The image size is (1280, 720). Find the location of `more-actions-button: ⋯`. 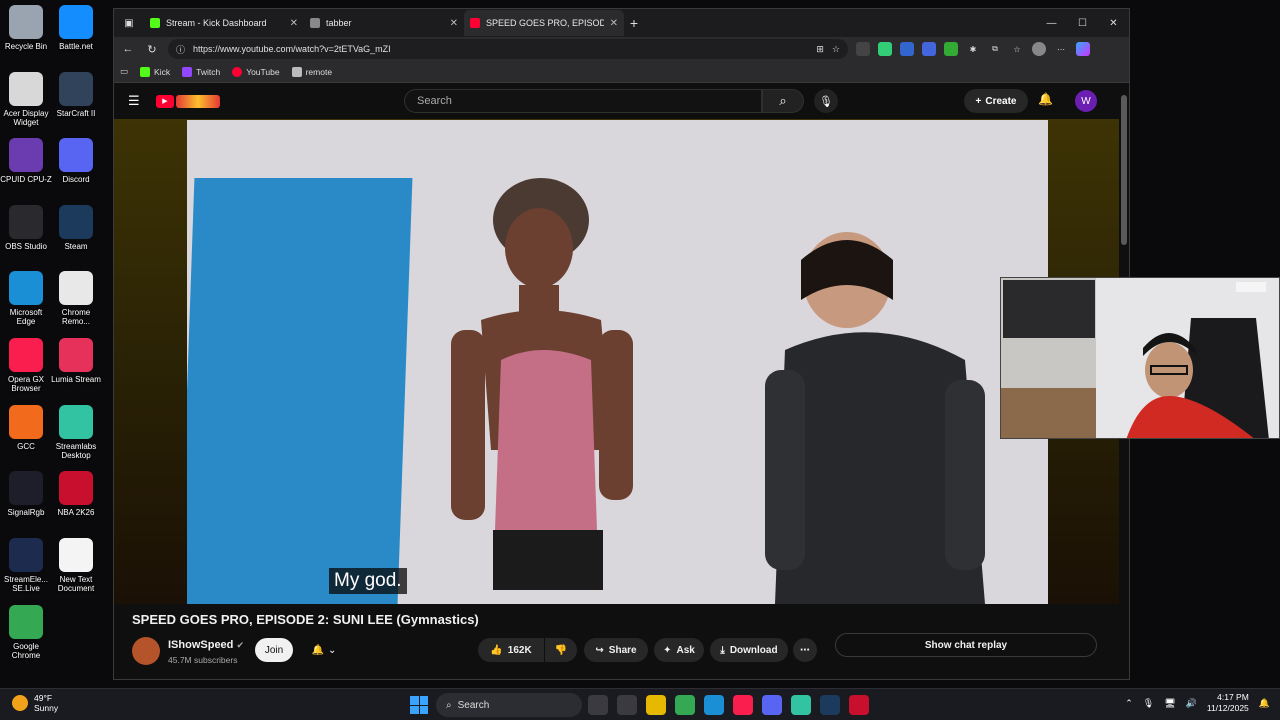

more-actions-button: ⋯ is located at coordinates (805, 650).